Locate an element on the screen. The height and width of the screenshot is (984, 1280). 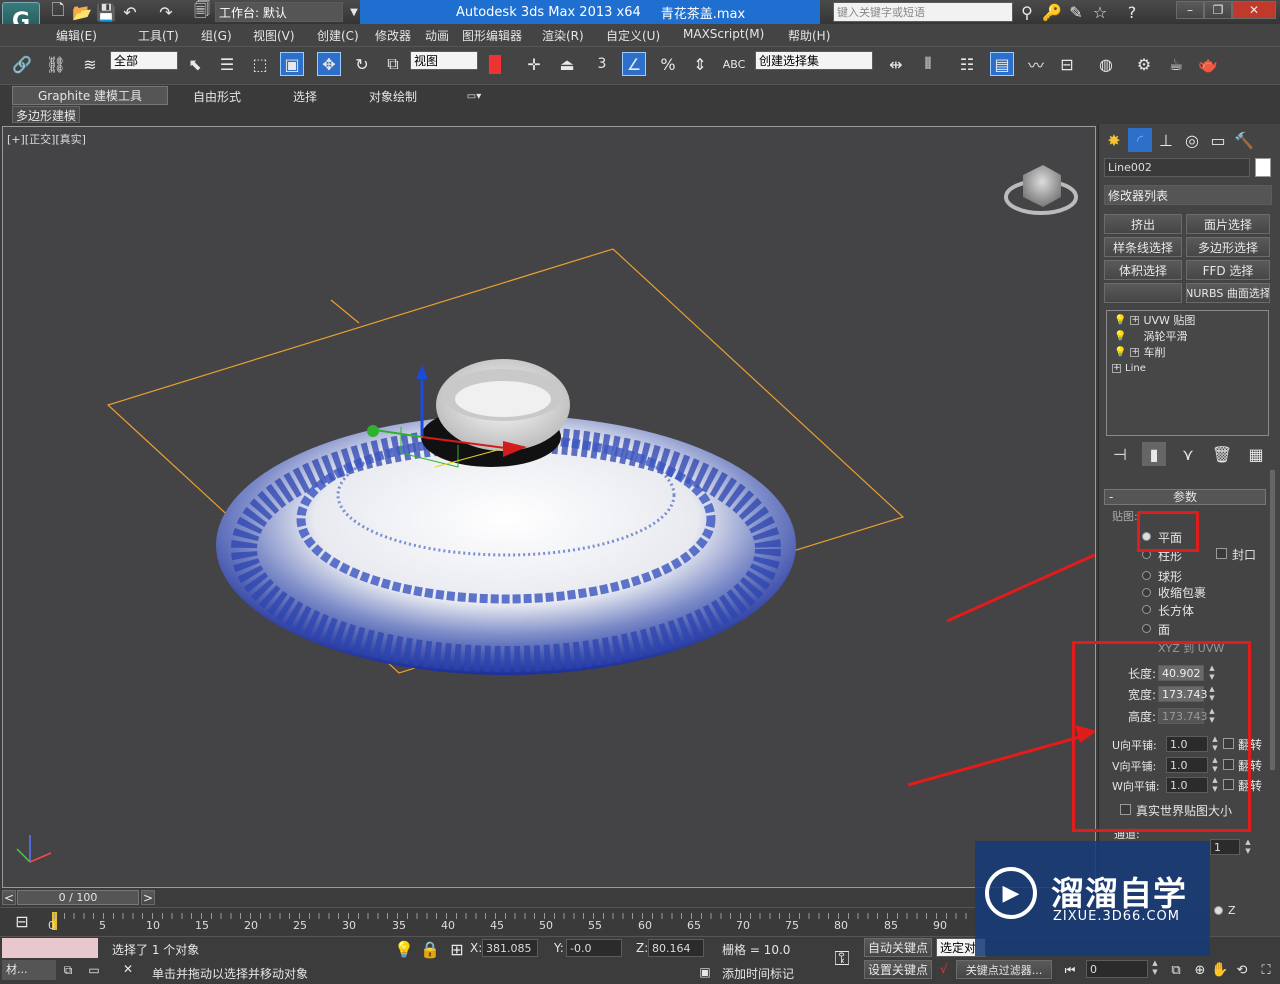
schematic-view-icon: ⊟ is located at coordinates (1067, 64).